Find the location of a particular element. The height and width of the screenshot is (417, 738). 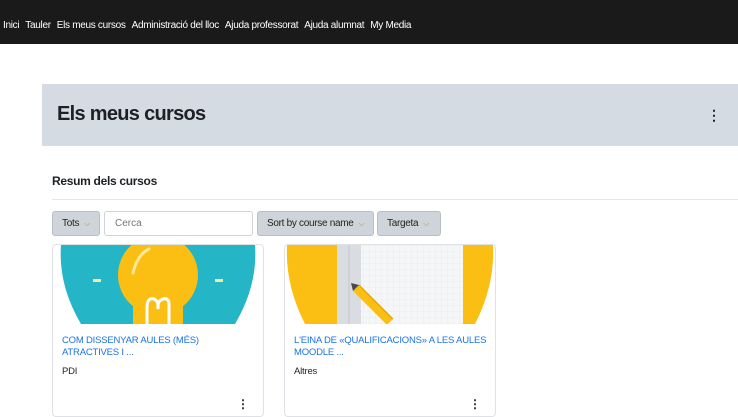

pencil-icon is located at coordinates (390, 284).